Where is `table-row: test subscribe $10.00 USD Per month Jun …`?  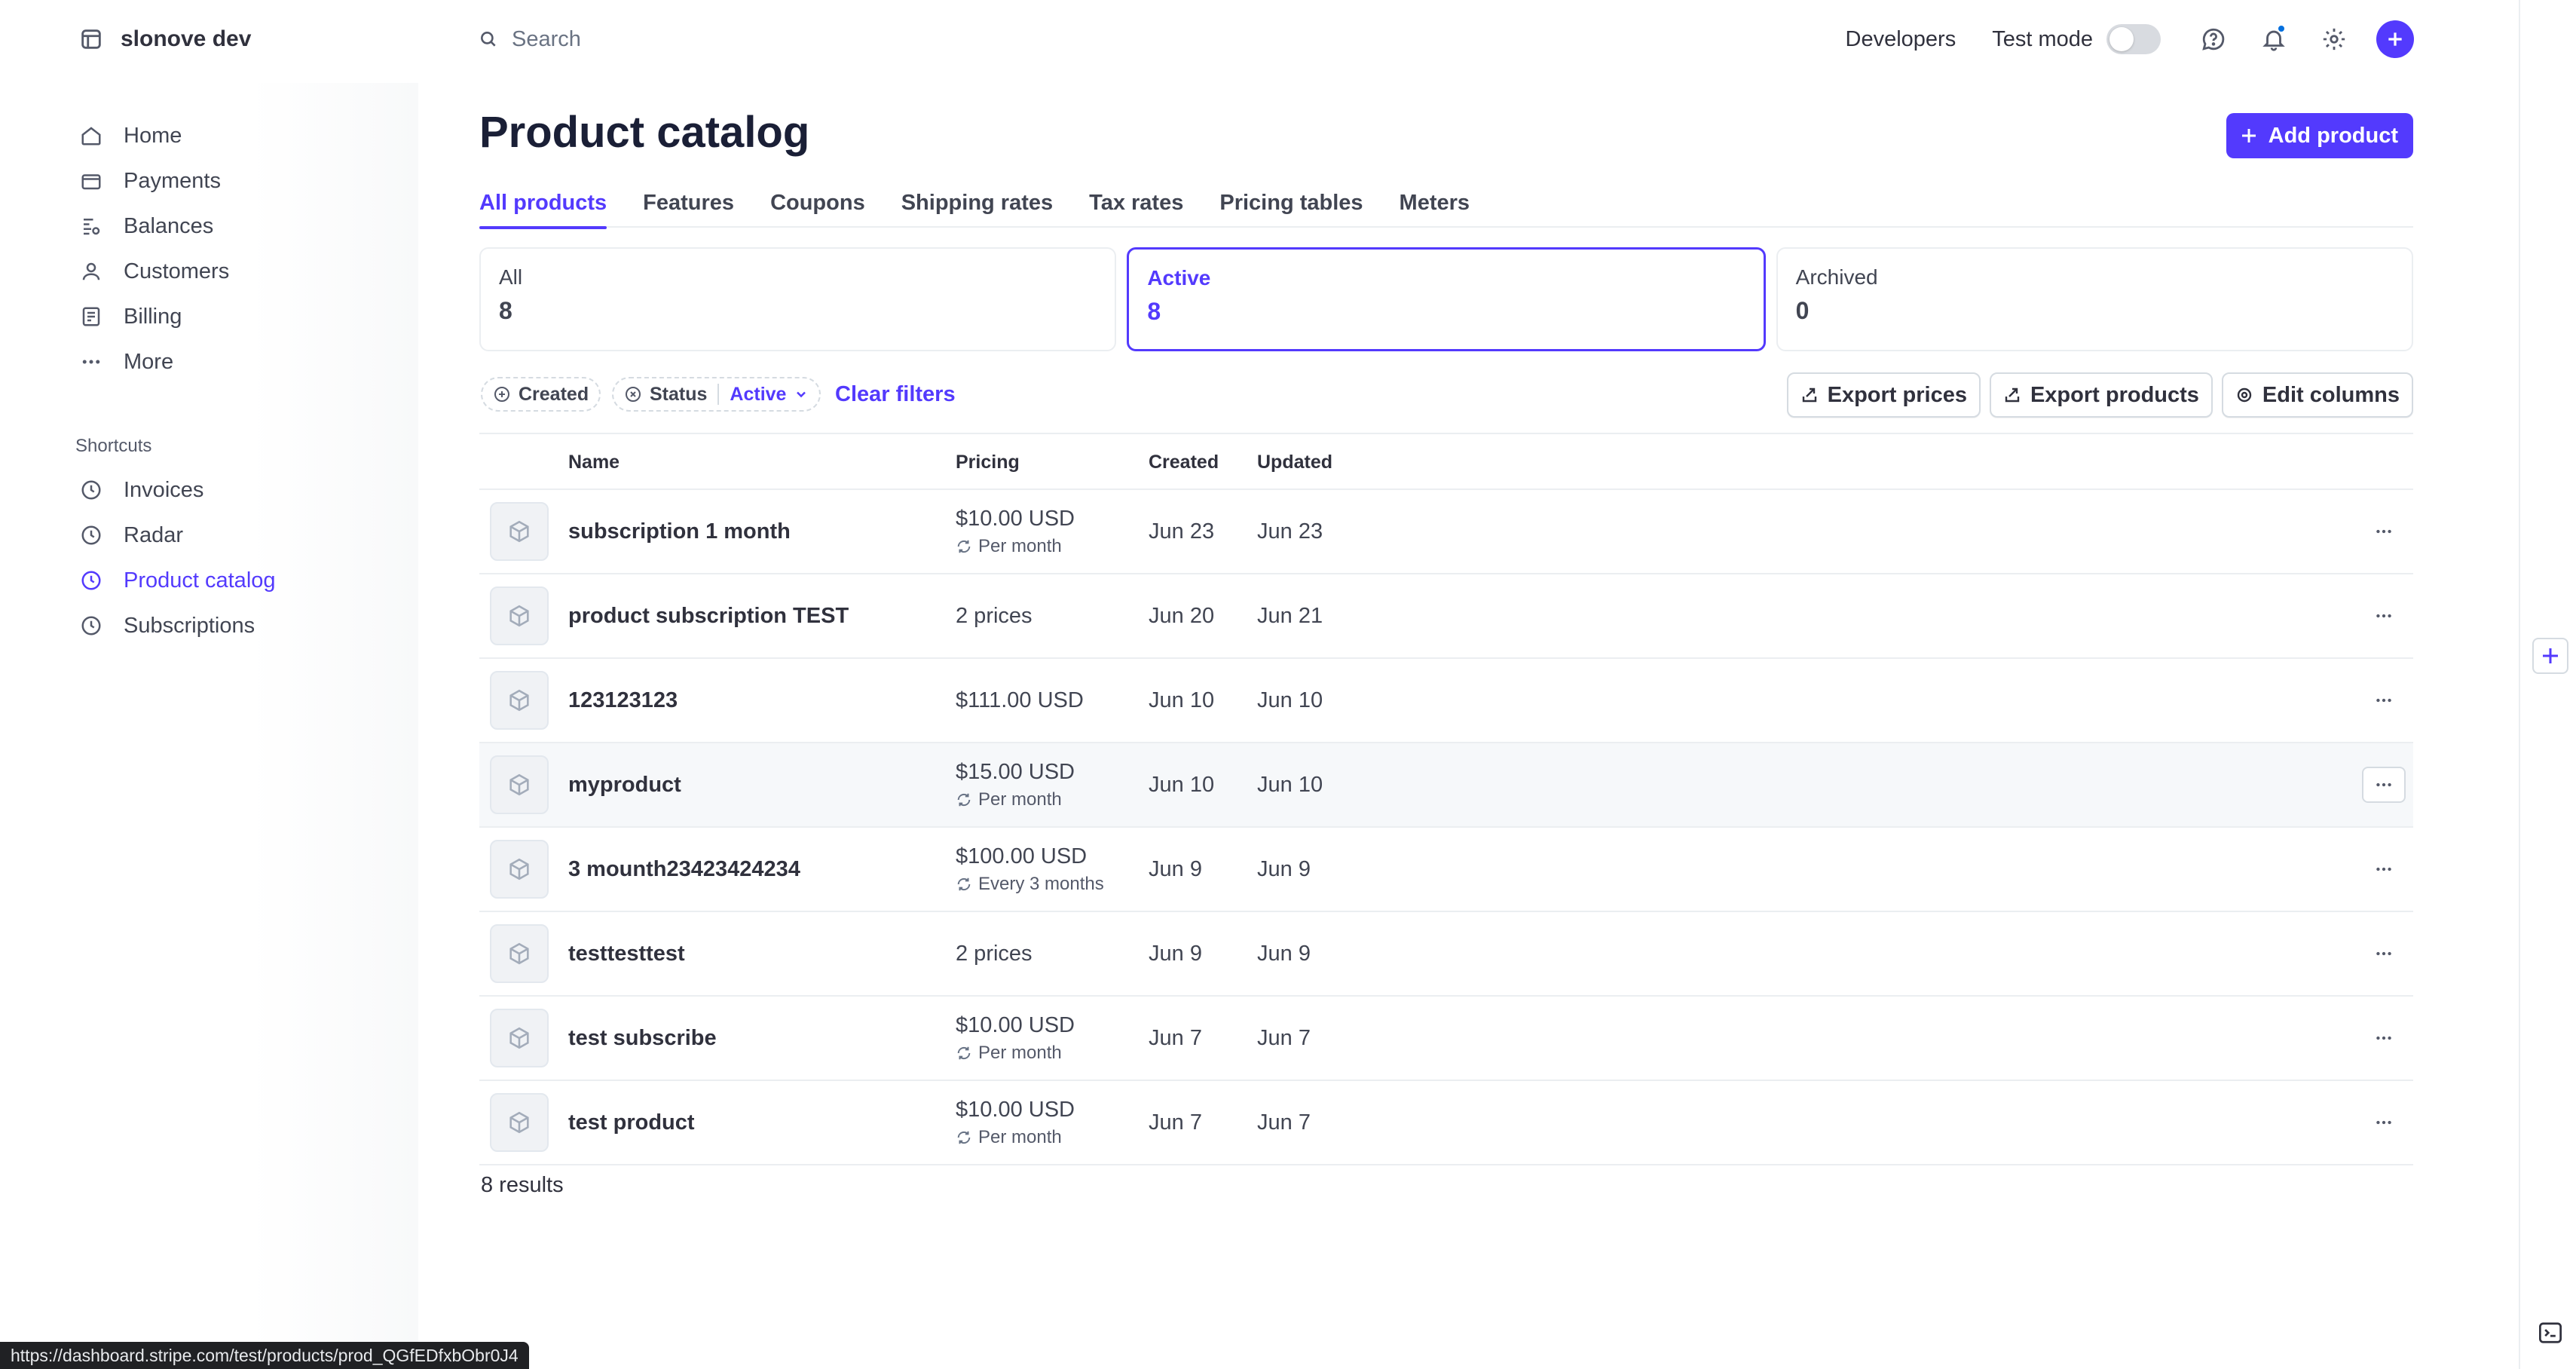
table-row: test subscribe $10.00 USD Per month Jun … is located at coordinates (1446, 1039).